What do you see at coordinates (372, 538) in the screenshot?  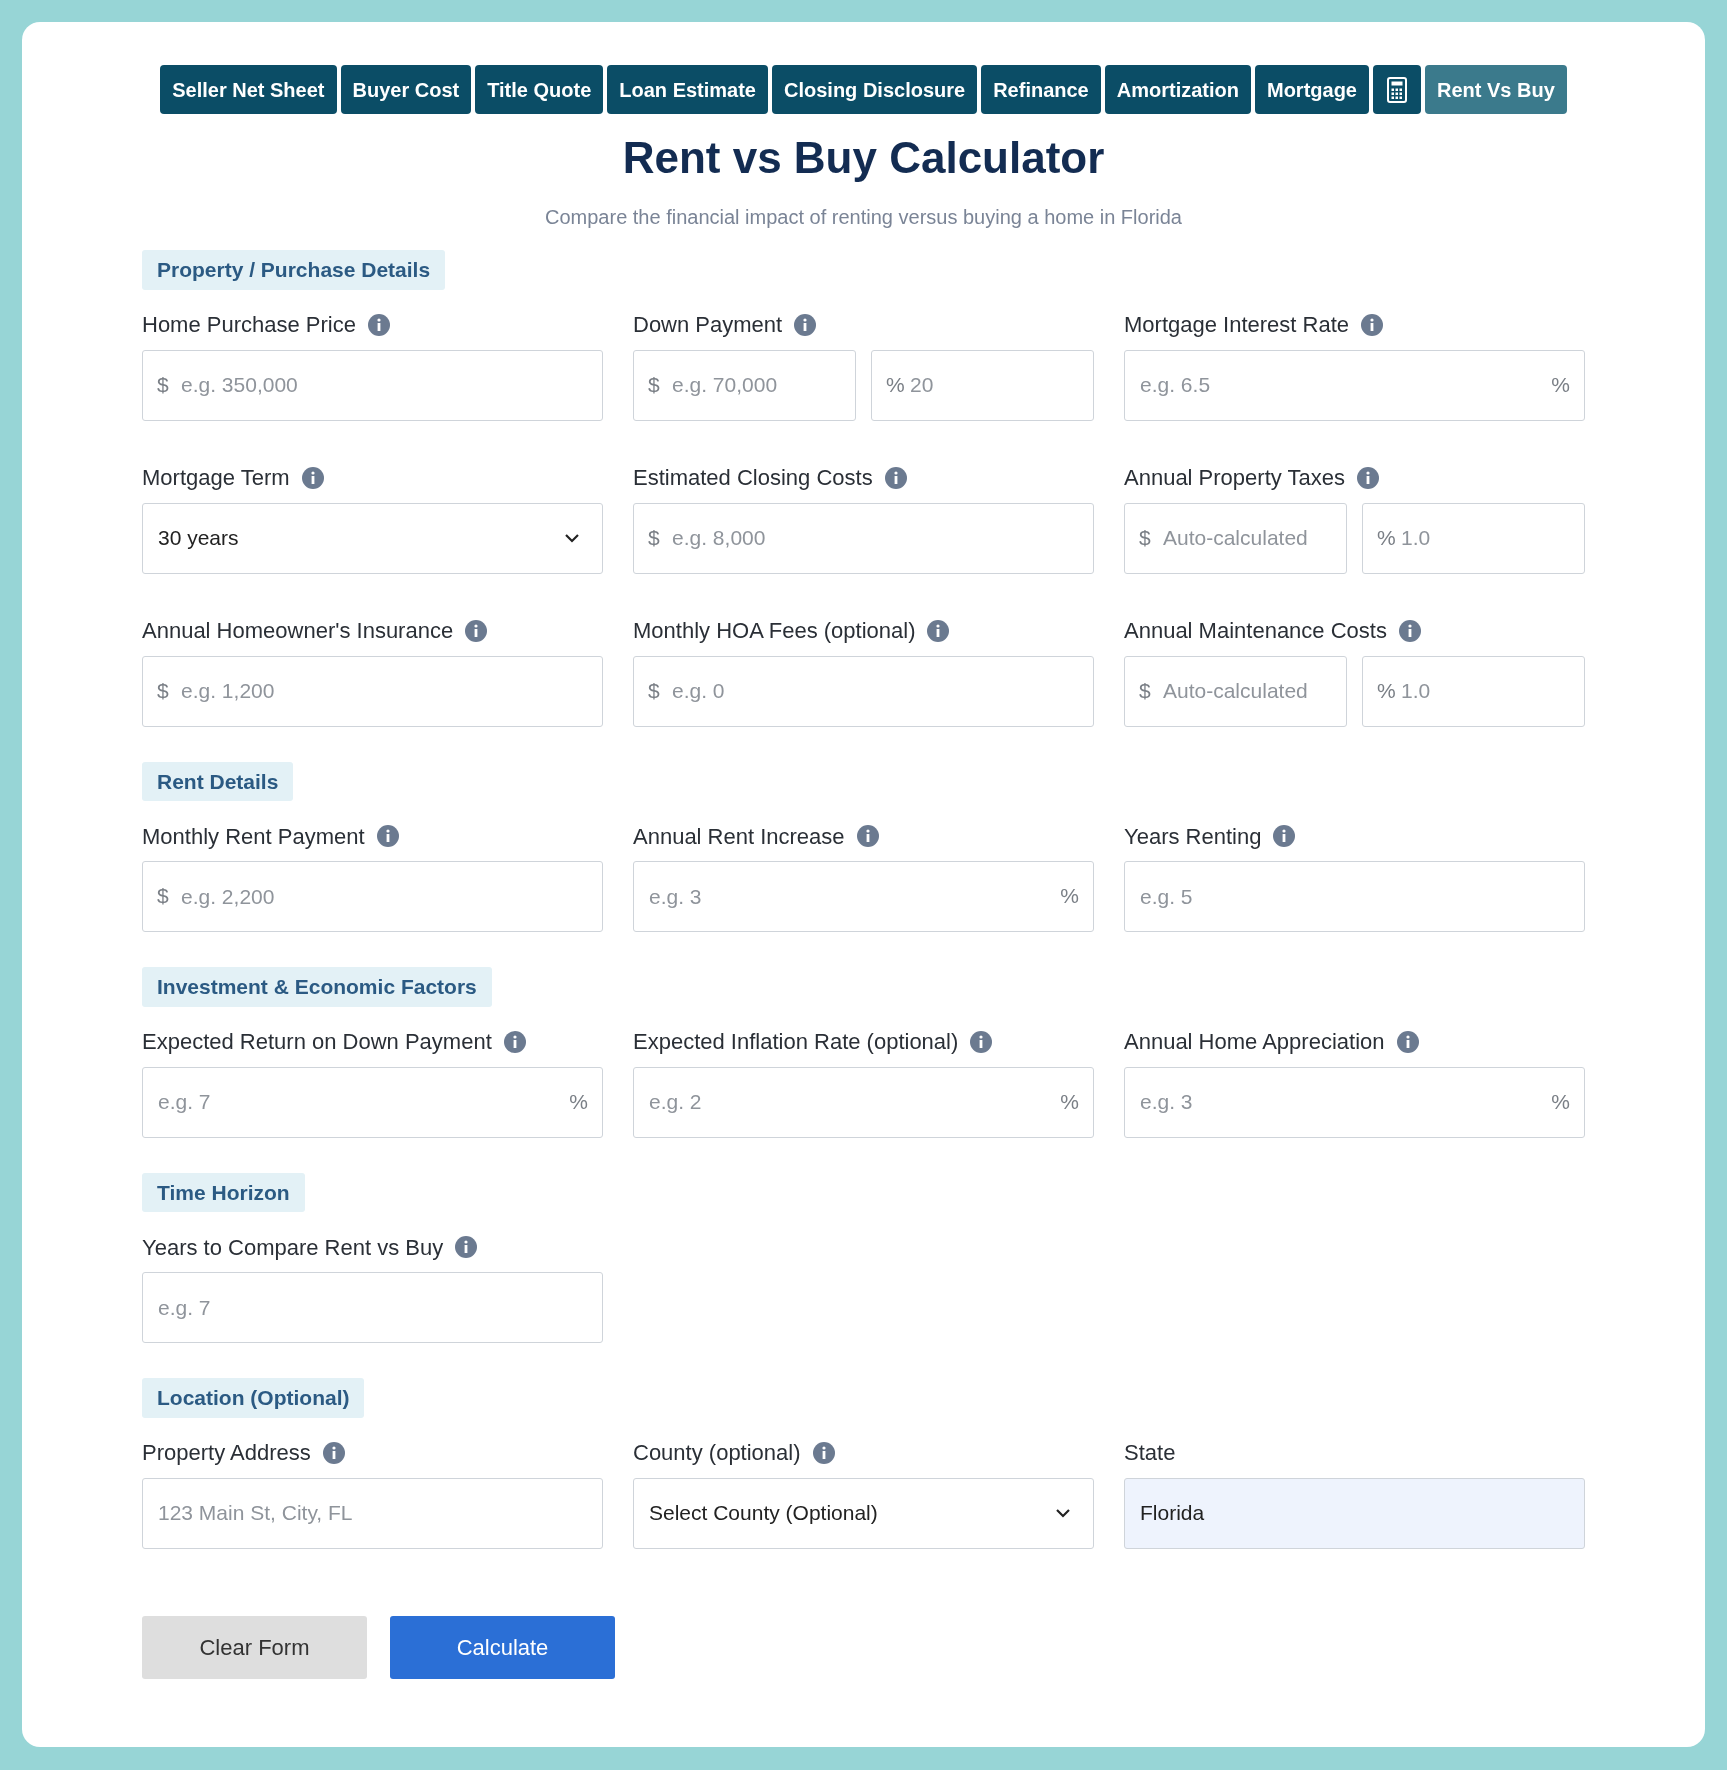 I see `select-dropdown: 30 years` at bounding box center [372, 538].